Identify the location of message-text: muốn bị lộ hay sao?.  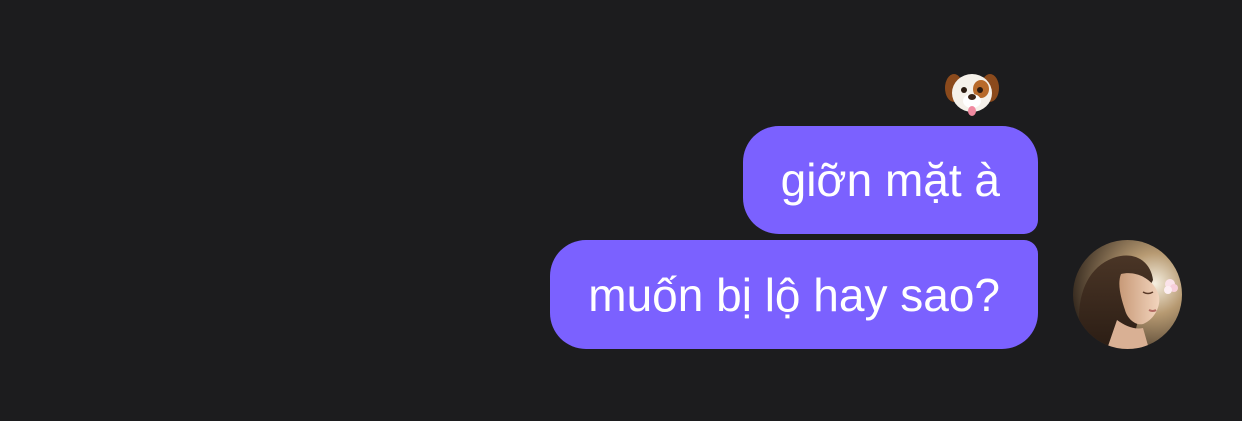
(794, 294).